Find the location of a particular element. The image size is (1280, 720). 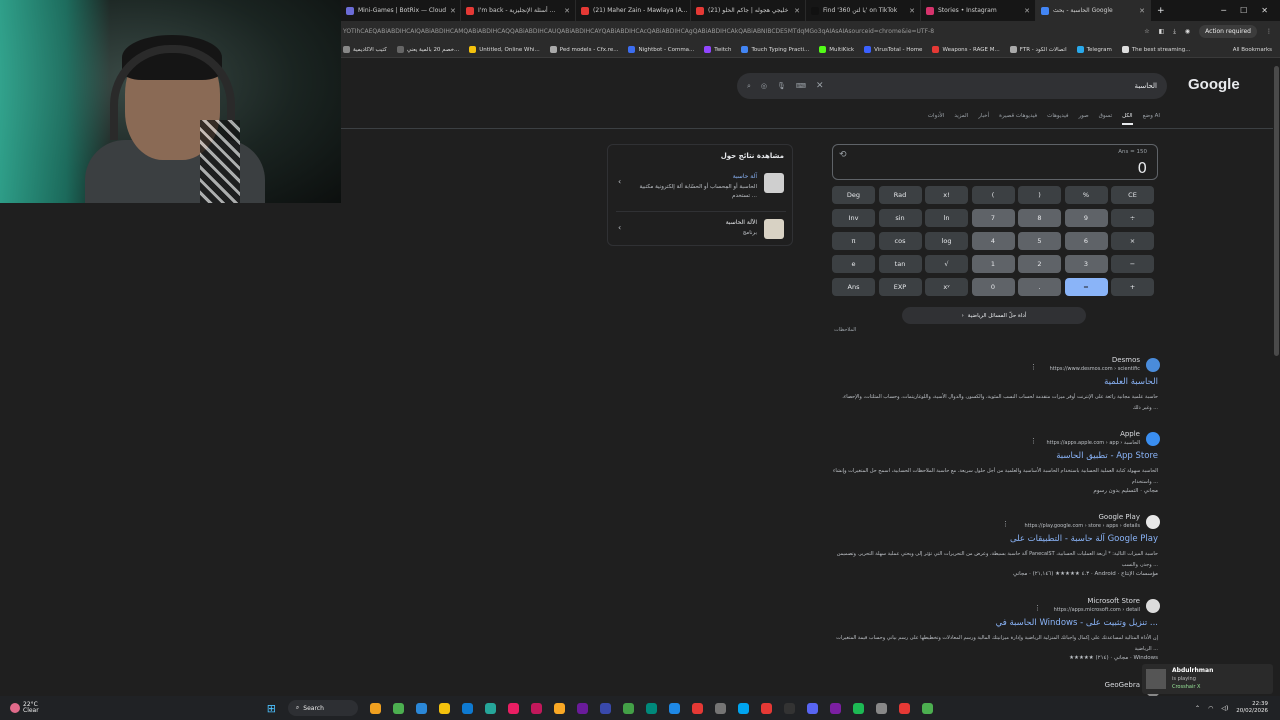

calc-key: e is located at coordinates (853, 264).